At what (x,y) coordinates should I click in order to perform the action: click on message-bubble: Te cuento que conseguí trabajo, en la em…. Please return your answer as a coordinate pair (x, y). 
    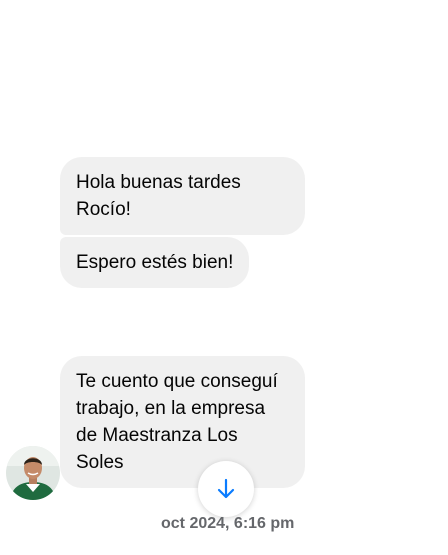
    Looking at the image, I should click on (182, 422).